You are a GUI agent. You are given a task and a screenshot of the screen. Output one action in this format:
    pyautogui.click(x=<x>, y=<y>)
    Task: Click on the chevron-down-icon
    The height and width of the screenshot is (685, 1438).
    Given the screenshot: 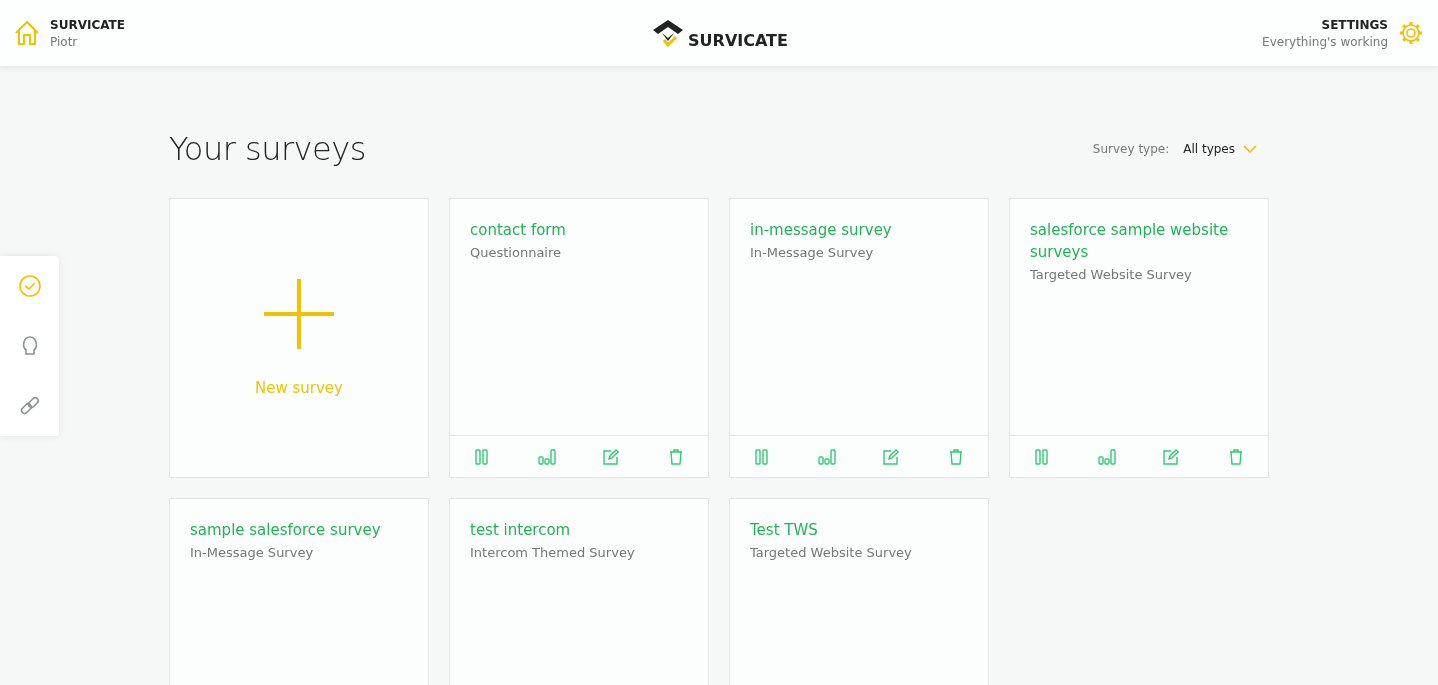 What is the action you would take?
    pyautogui.click(x=1250, y=149)
    